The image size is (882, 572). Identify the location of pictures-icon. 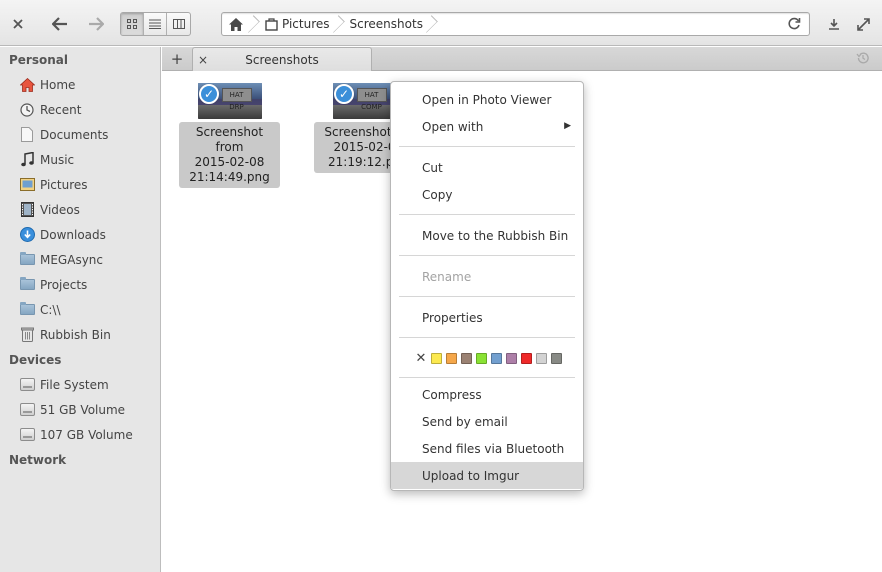
(27, 185).